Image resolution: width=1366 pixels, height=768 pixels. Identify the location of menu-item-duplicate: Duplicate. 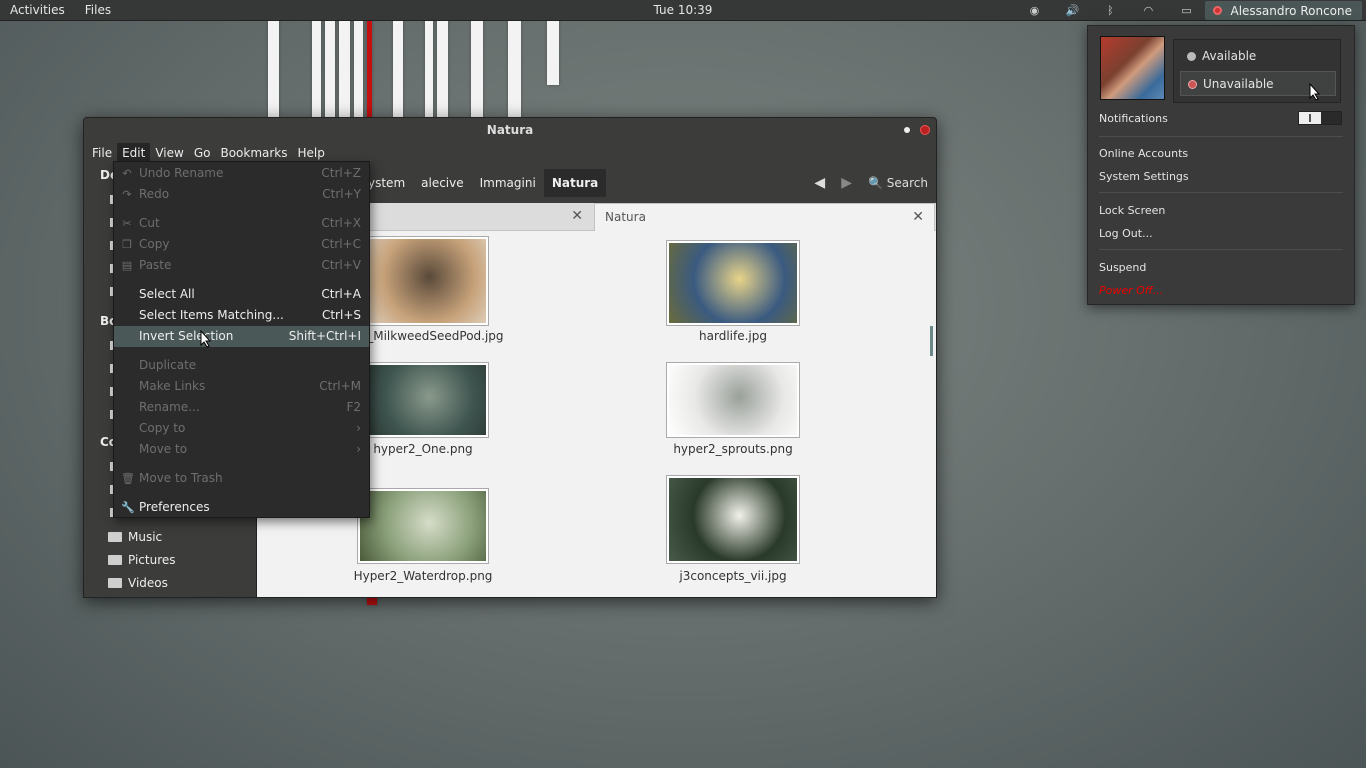
(241, 365).